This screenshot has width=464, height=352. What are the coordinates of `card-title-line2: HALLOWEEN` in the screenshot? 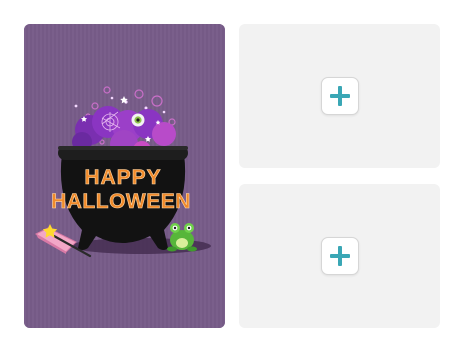 It's located at (121, 201).